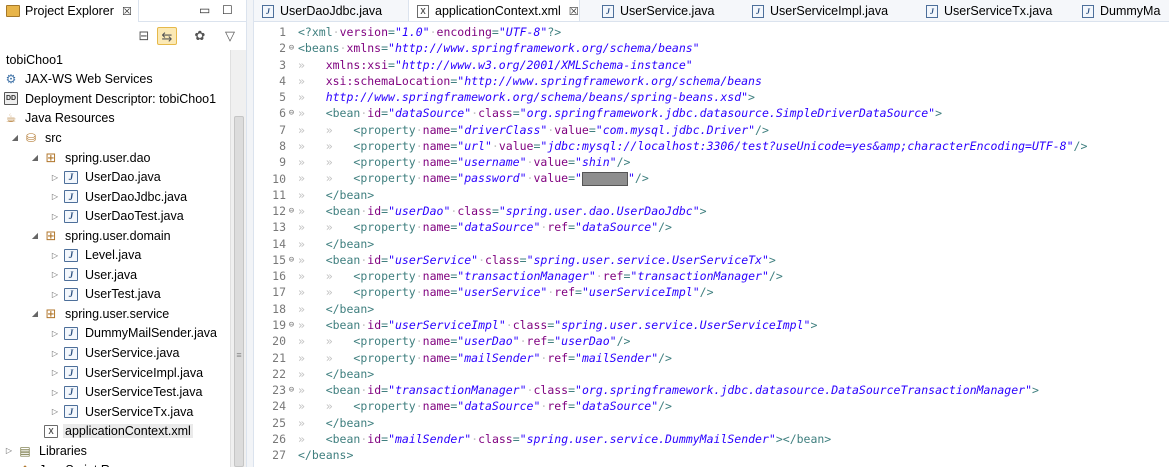 The height and width of the screenshot is (467, 1169). Describe the element at coordinates (119, 197) in the screenshot. I see `tree-item: ▷ J UserDaoJdbc.java` at that location.